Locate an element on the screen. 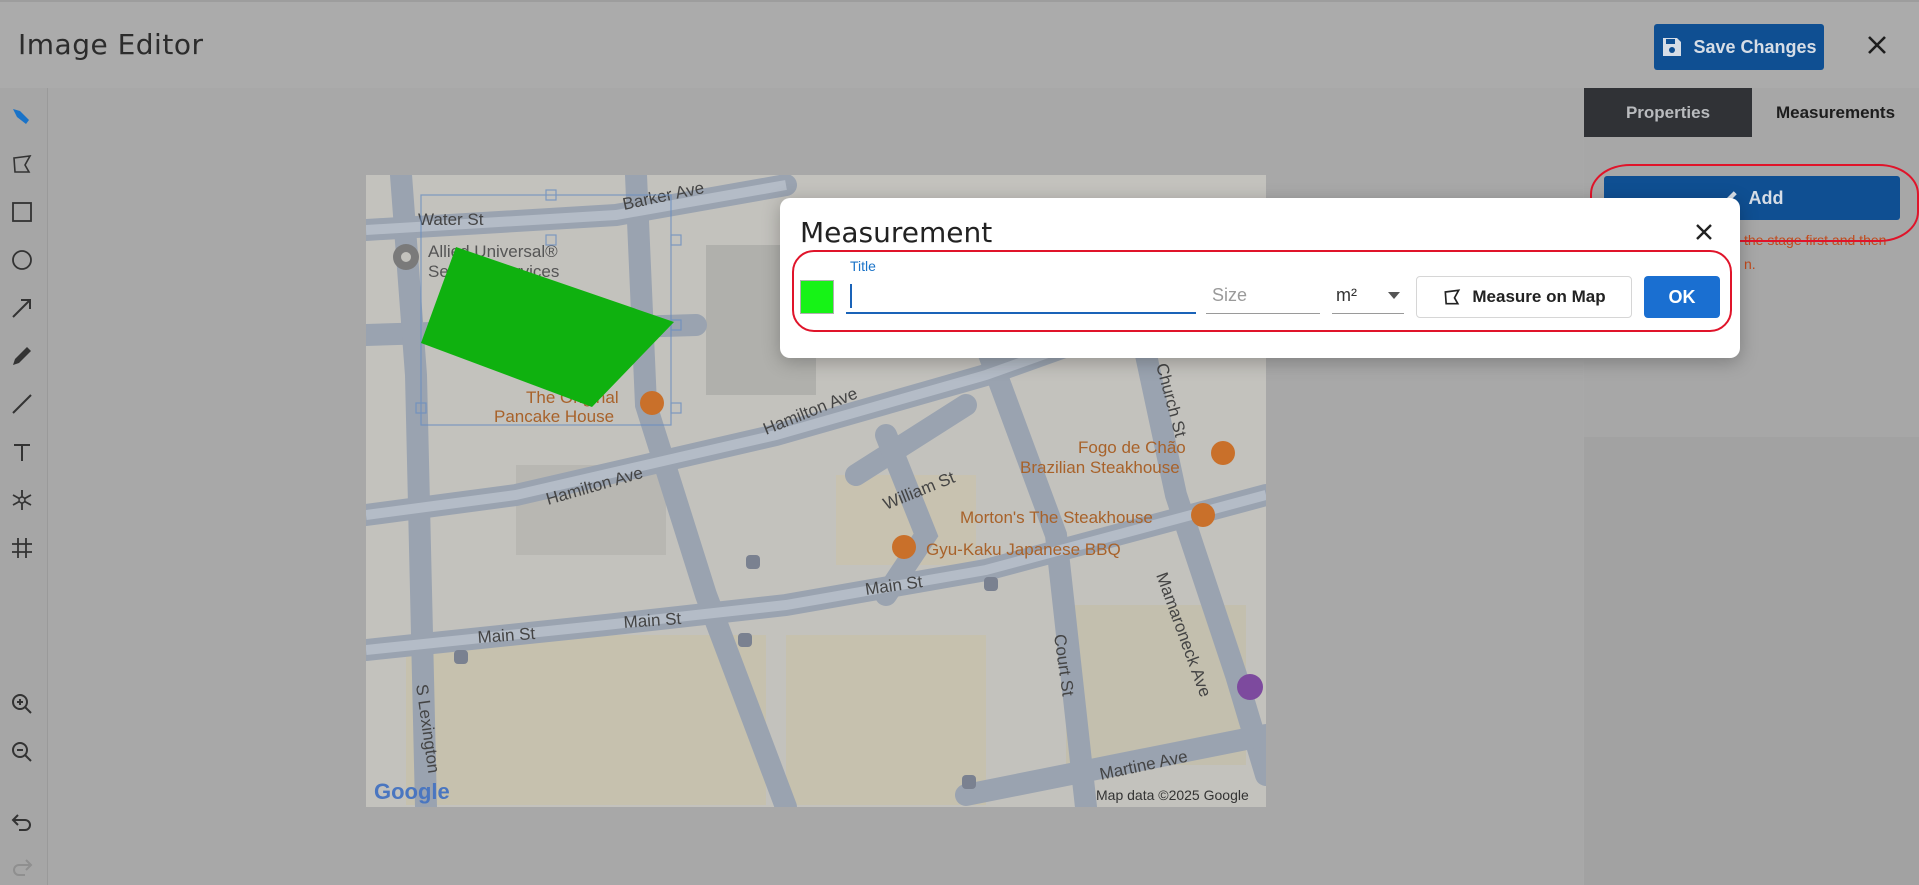 Image resolution: width=1919 pixels, height=885 pixels. tool-sidebar is located at coordinates (24, 486).